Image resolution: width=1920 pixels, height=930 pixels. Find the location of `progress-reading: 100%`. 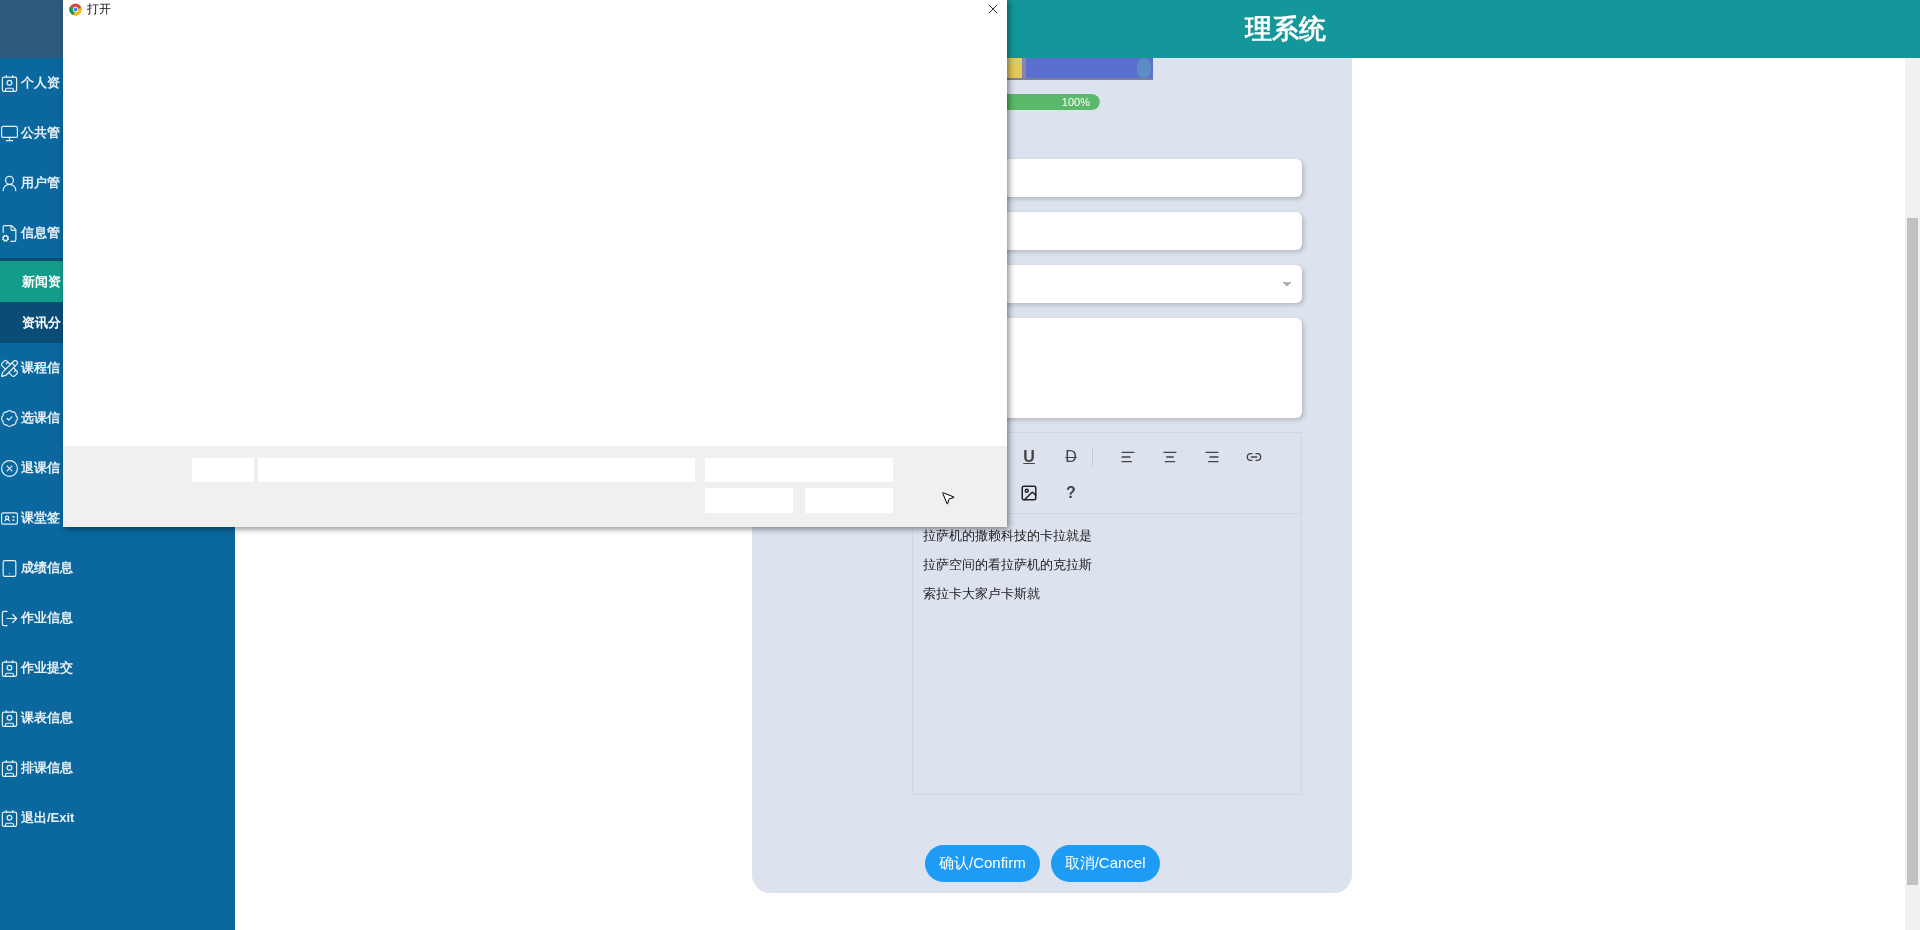

progress-reading: 100% is located at coordinates (1076, 102).